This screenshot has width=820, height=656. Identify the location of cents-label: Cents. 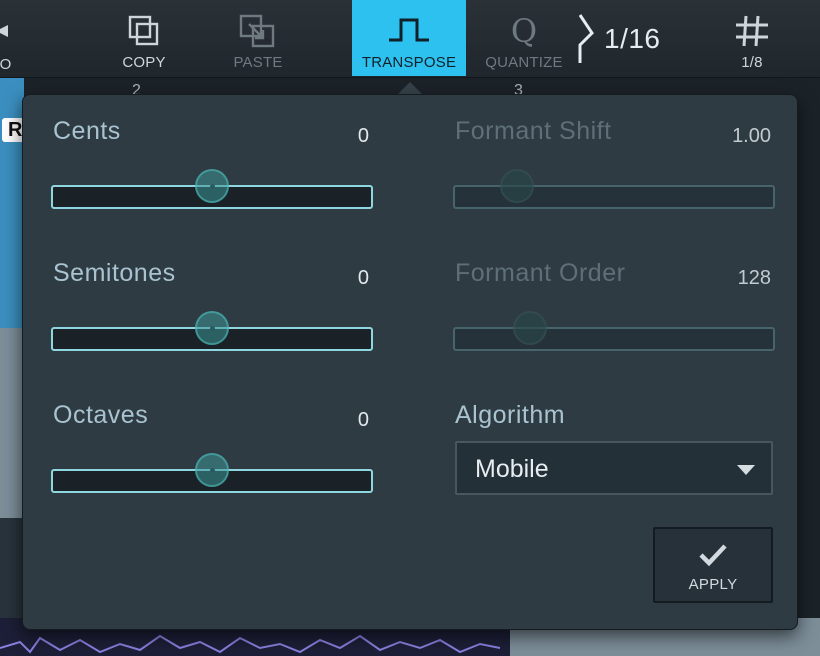
(87, 131).